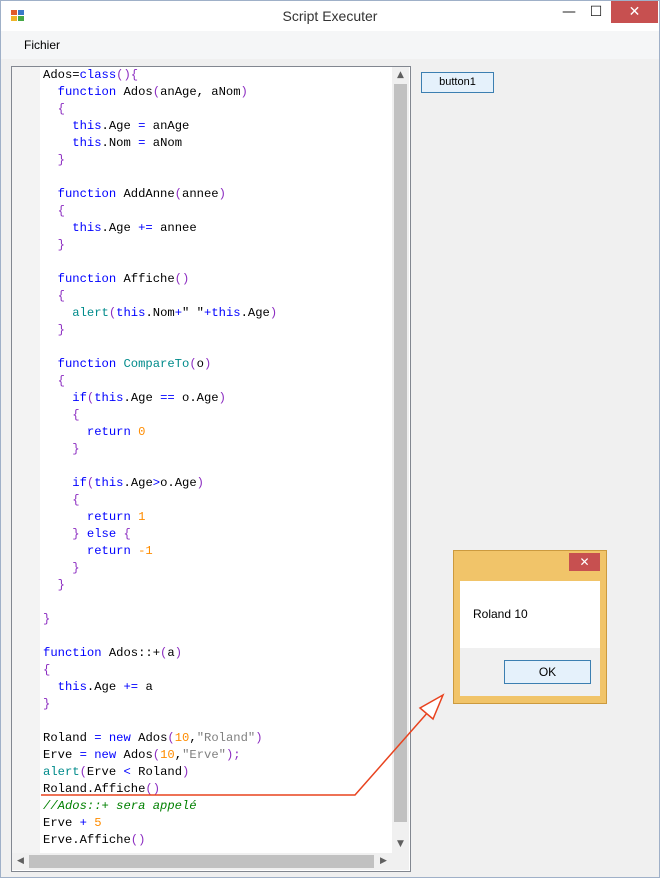  What do you see at coordinates (400, 75) in the screenshot?
I see `scroll-up-icon: ▲` at bounding box center [400, 75].